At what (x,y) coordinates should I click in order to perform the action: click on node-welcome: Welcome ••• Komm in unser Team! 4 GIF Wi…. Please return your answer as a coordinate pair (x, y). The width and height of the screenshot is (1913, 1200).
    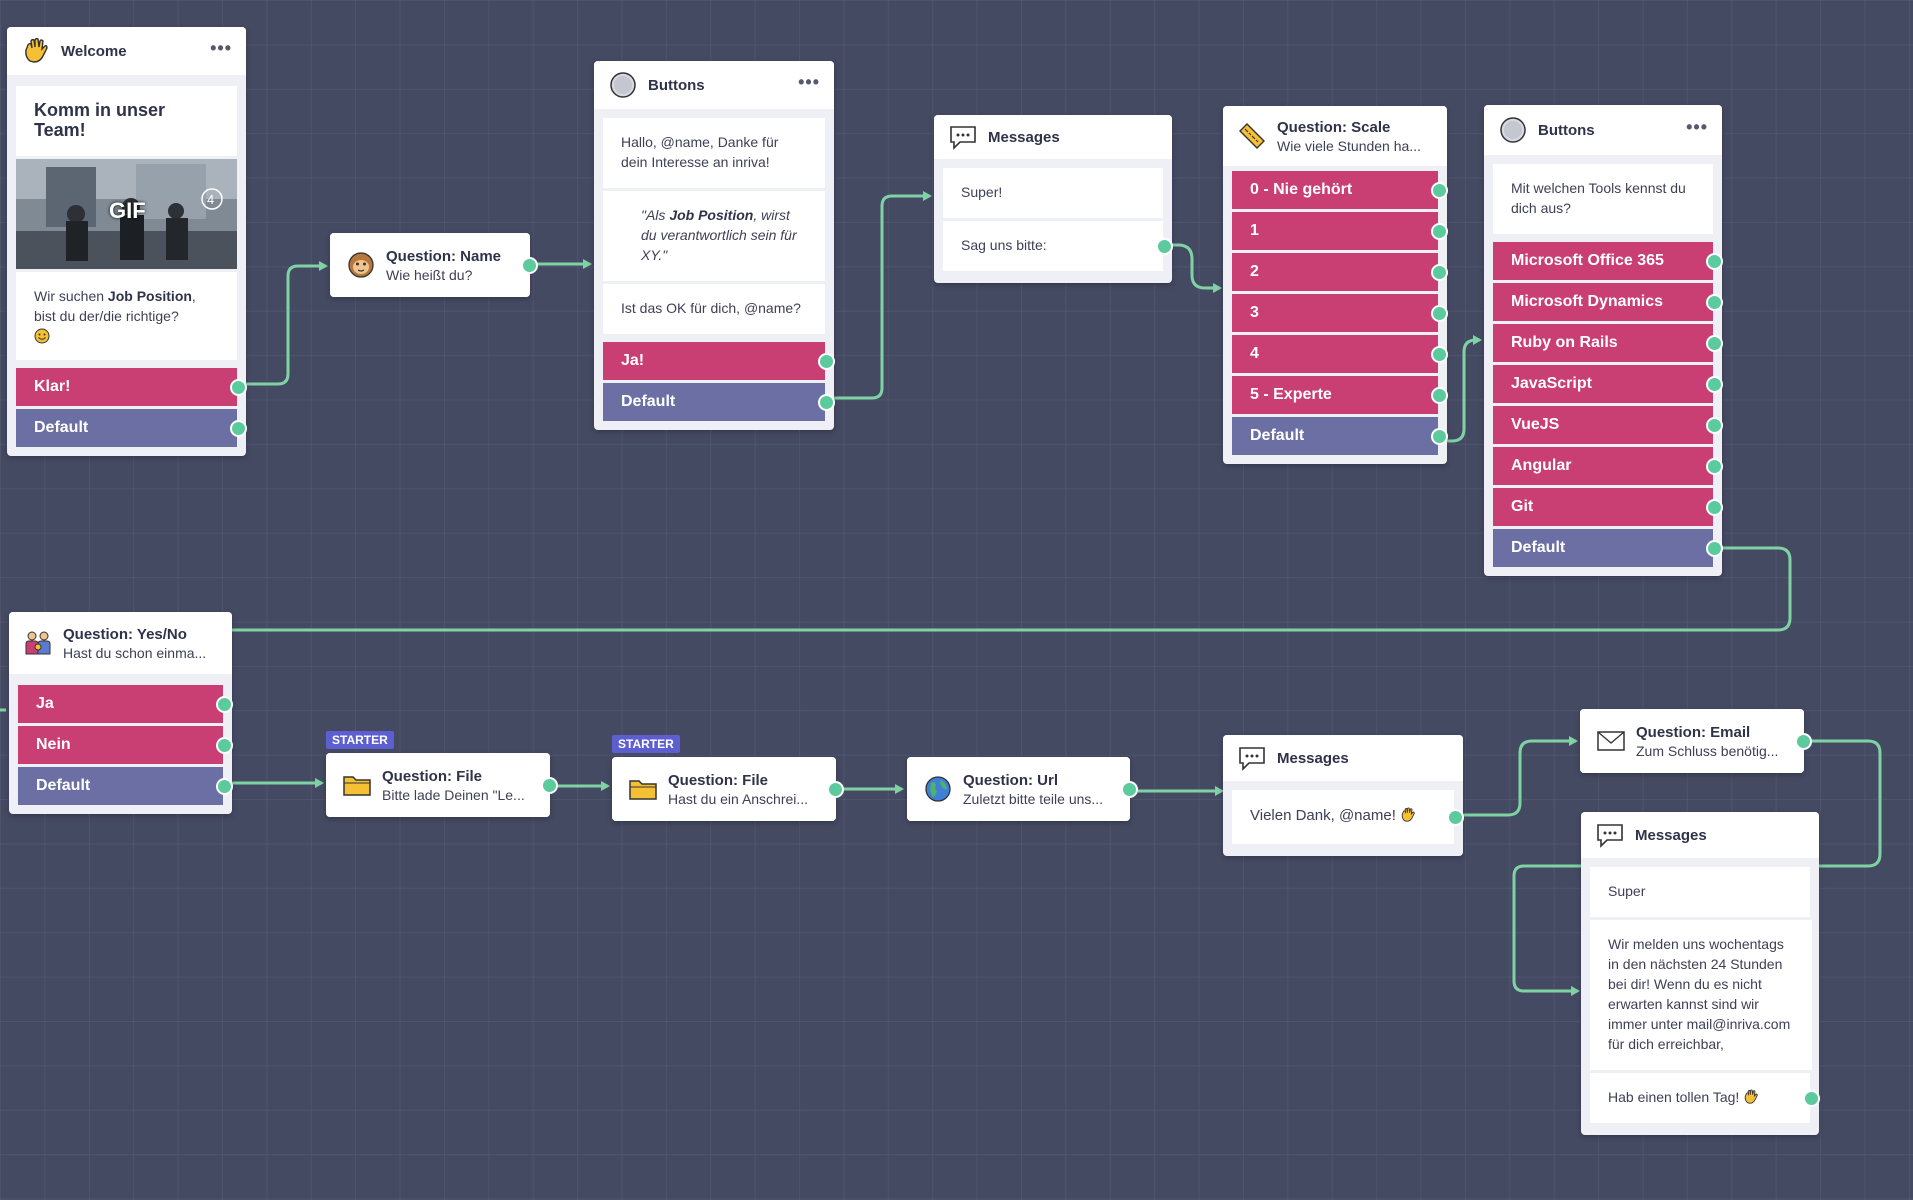
    Looking at the image, I should click on (127, 241).